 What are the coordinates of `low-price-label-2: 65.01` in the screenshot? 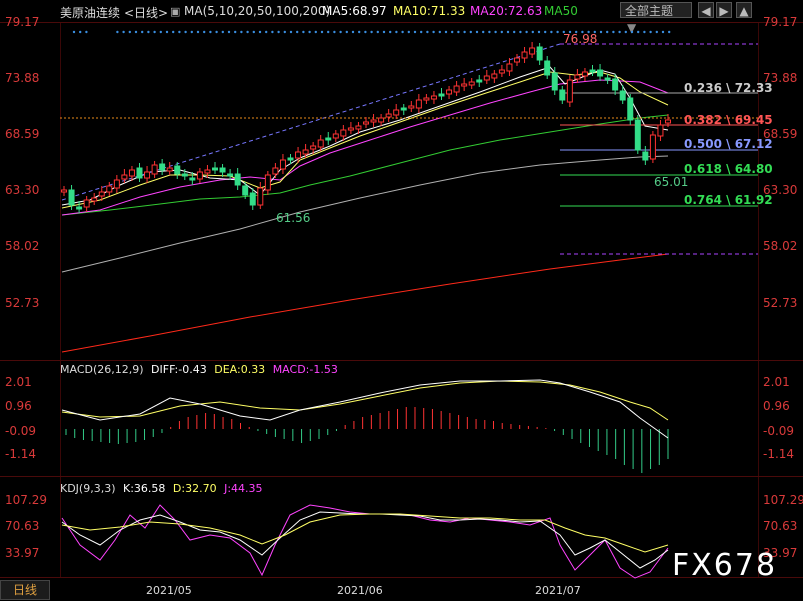 It's located at (671, 182).